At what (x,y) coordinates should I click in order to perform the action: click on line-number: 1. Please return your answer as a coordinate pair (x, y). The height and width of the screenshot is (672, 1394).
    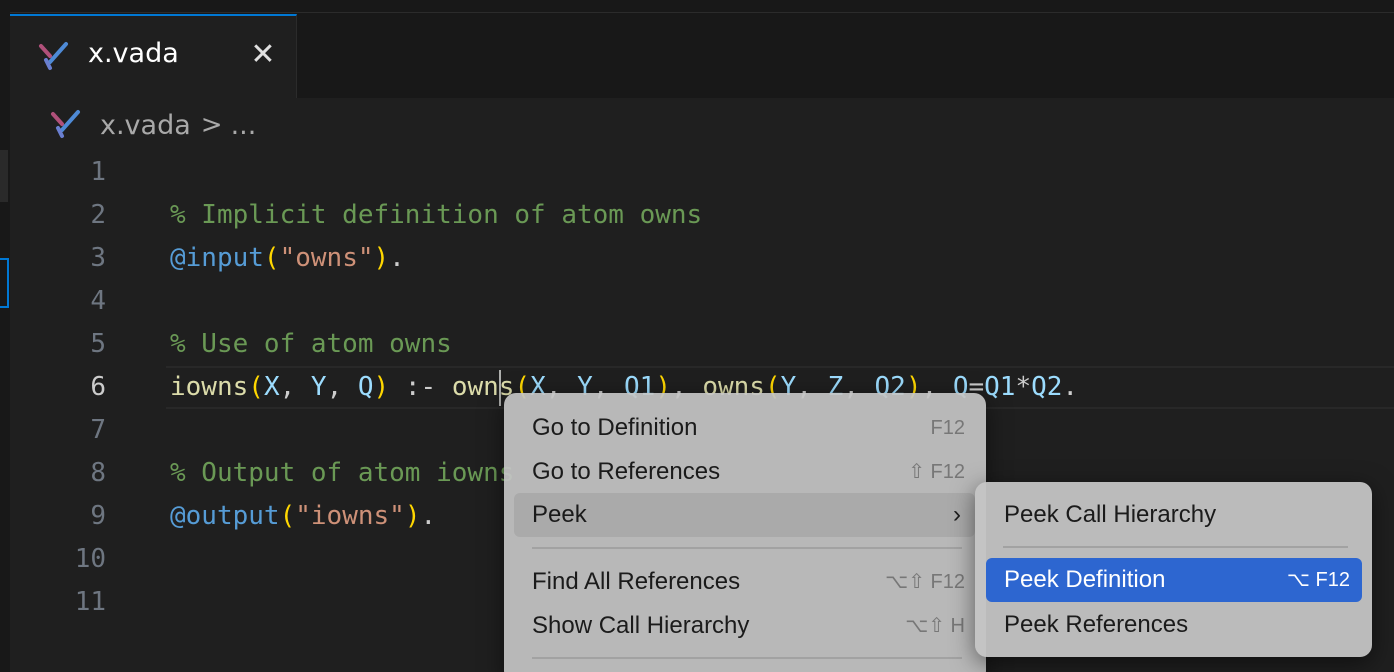
    Looking at the image, I should click on (98, 172).